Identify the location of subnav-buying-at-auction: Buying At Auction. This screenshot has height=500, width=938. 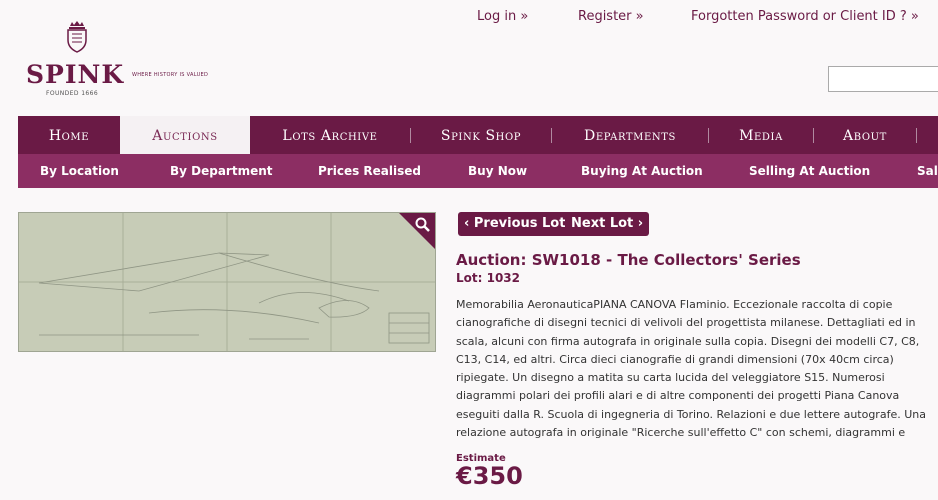
(642, 171).